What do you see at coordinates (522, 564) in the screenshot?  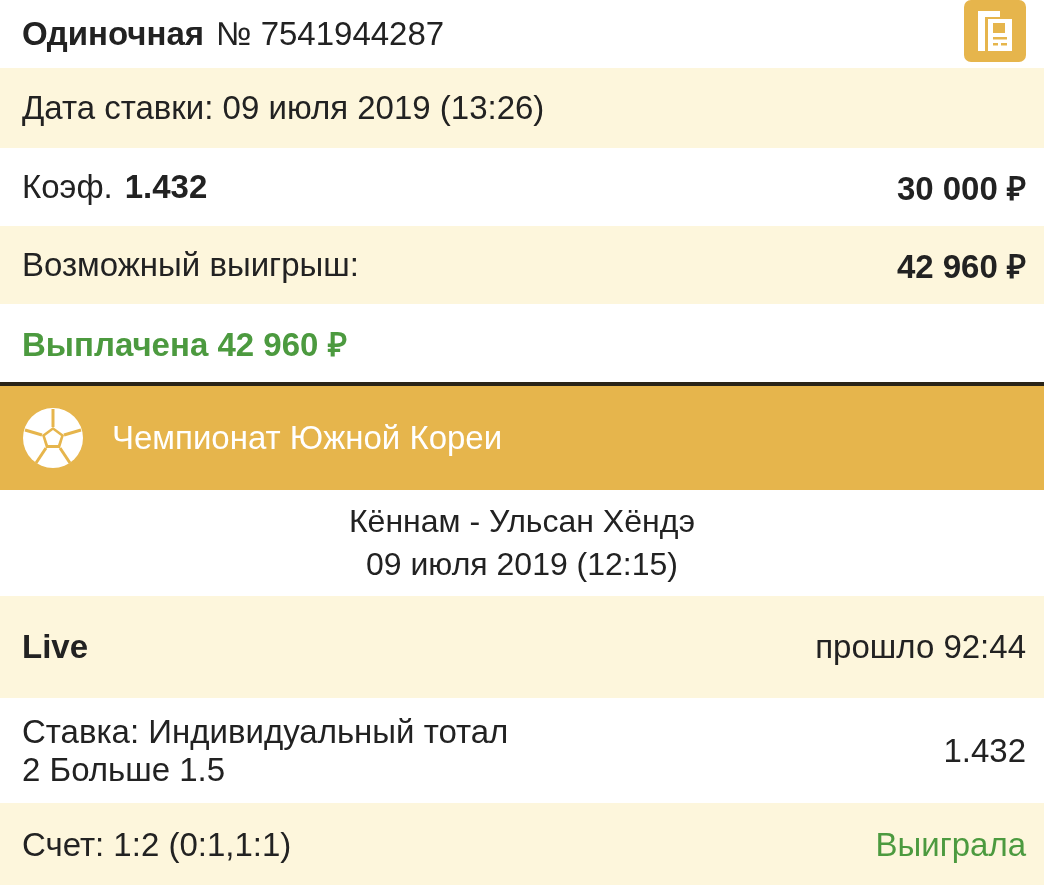 I see `match-date: 09 июля 2019 (12:15)` at bounding box center [522, 564].